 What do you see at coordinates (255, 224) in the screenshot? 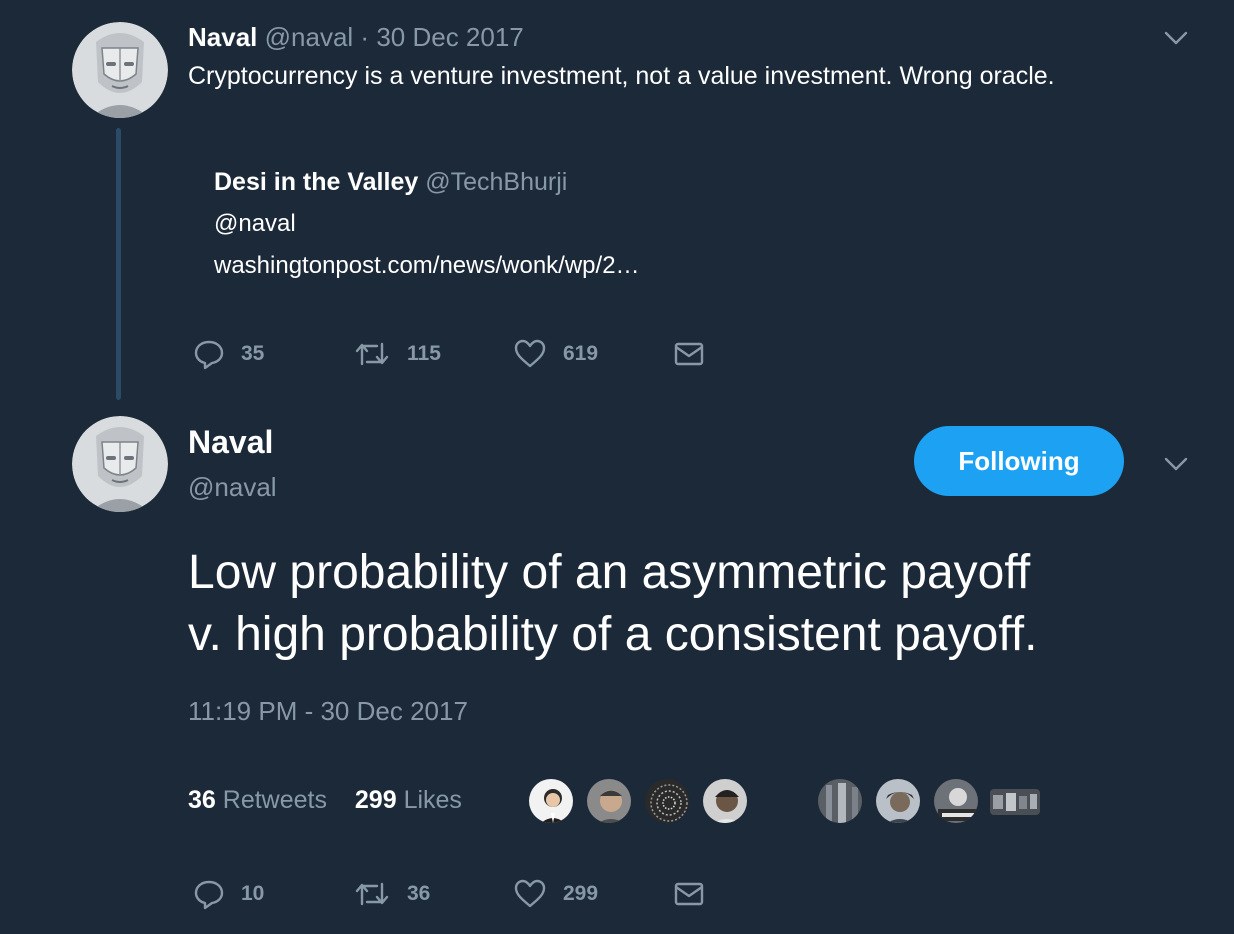
I see `quoted-mention: @naval` at bounding box center [255, 224].